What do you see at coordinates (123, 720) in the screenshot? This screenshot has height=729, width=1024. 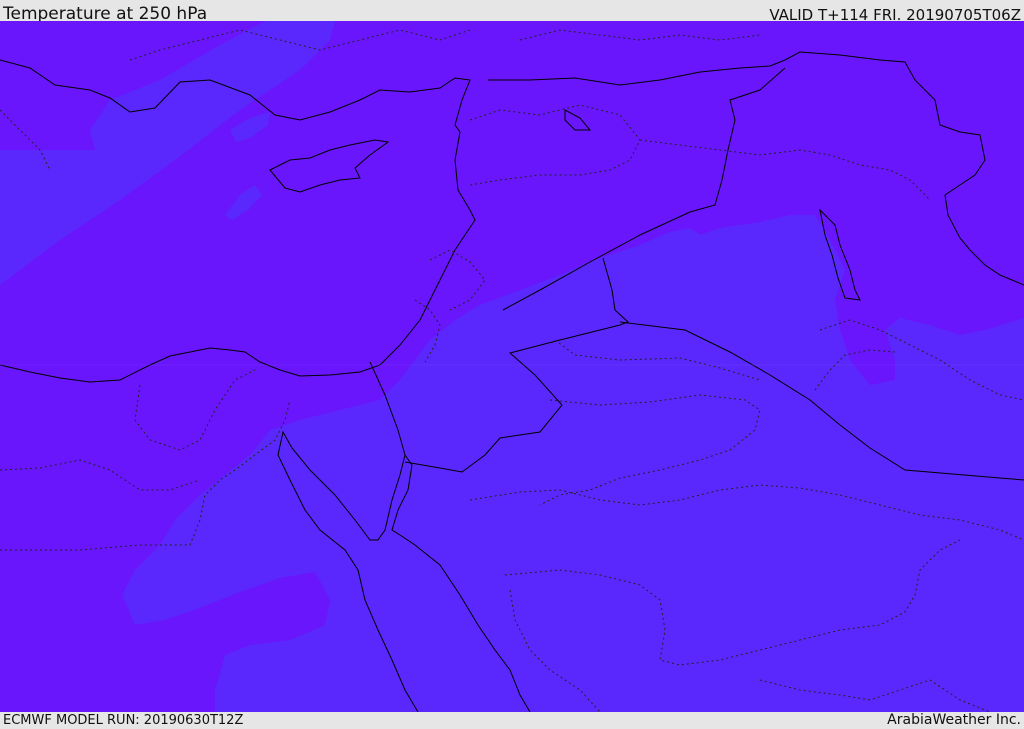 I see `model-run-label: ECMWF MODEL RUN: 20190630T12Z` at bounding box center [123, 720].